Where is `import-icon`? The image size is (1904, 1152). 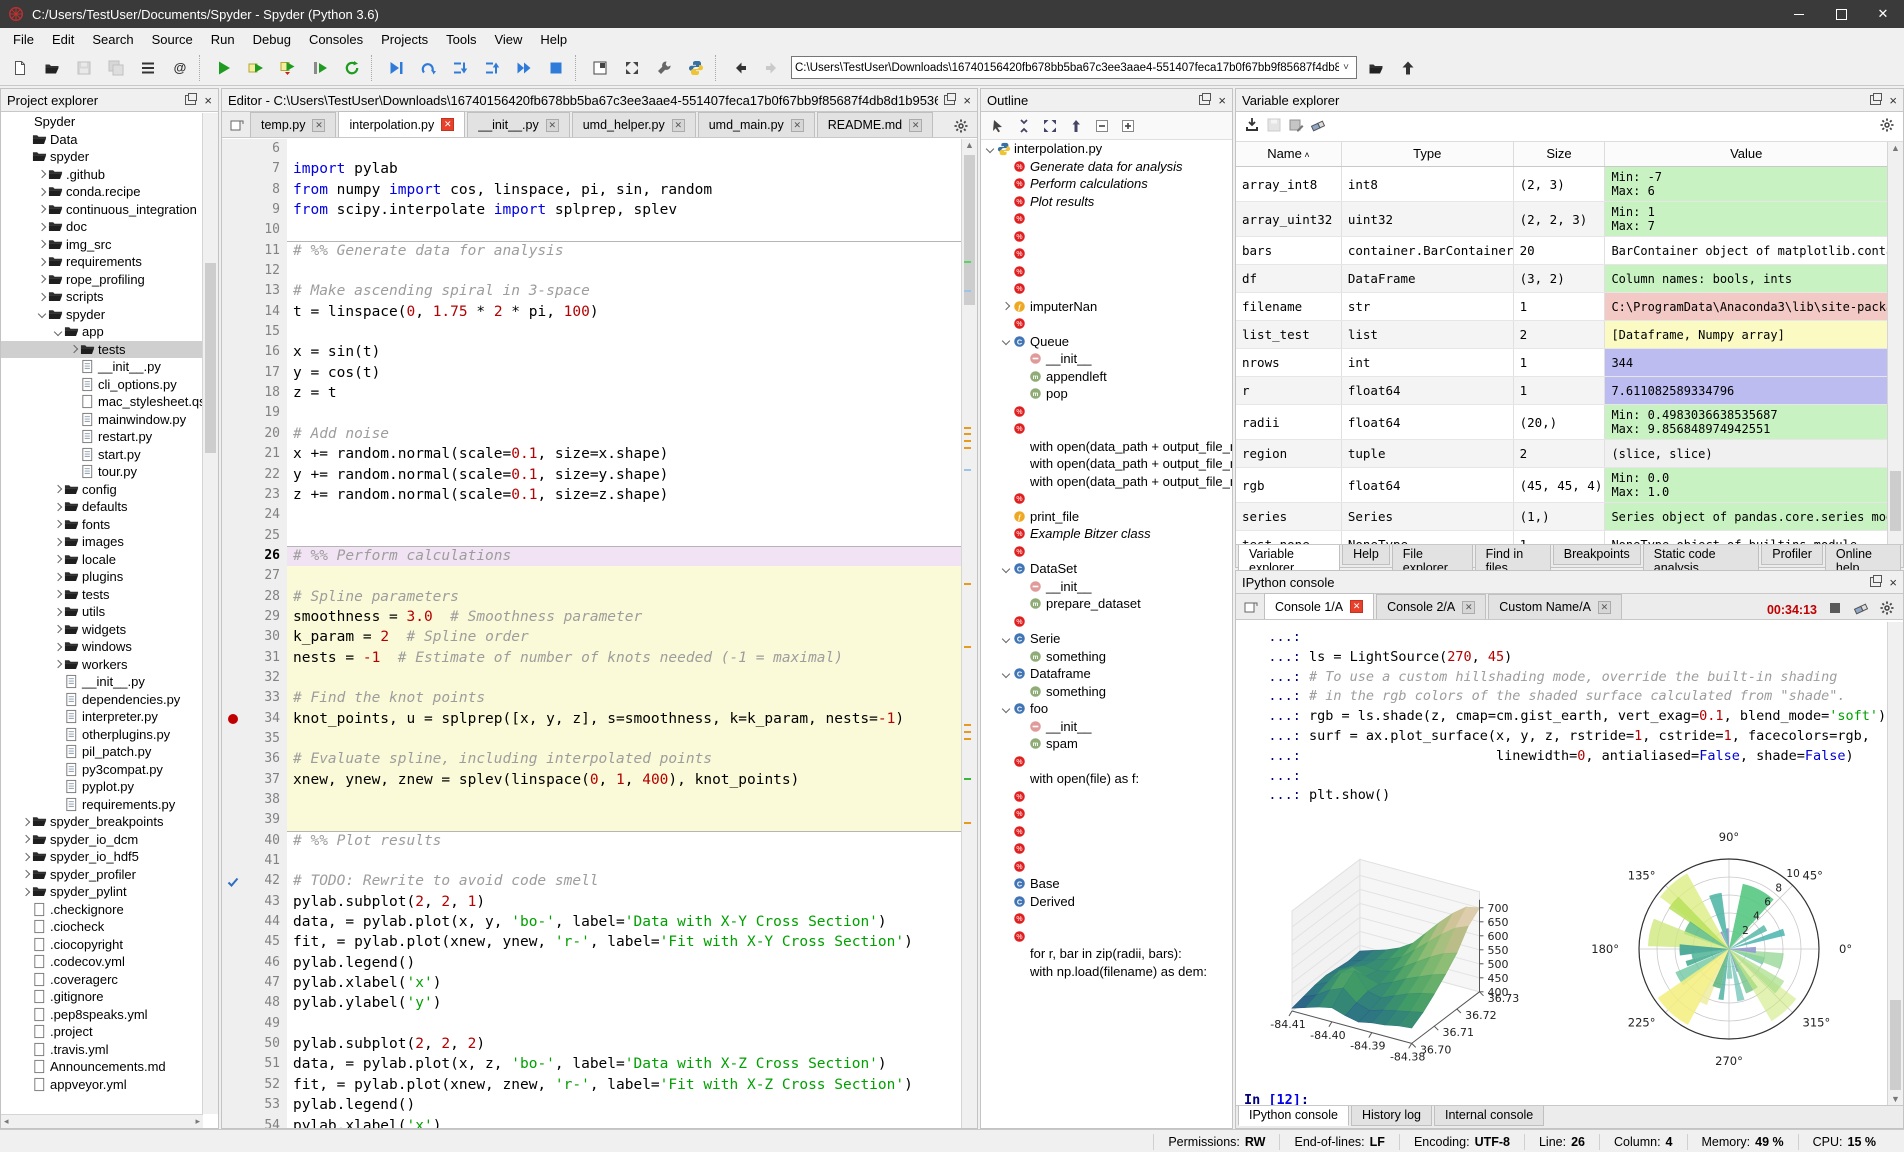
import-icon is located at coordinates (1252, 126).